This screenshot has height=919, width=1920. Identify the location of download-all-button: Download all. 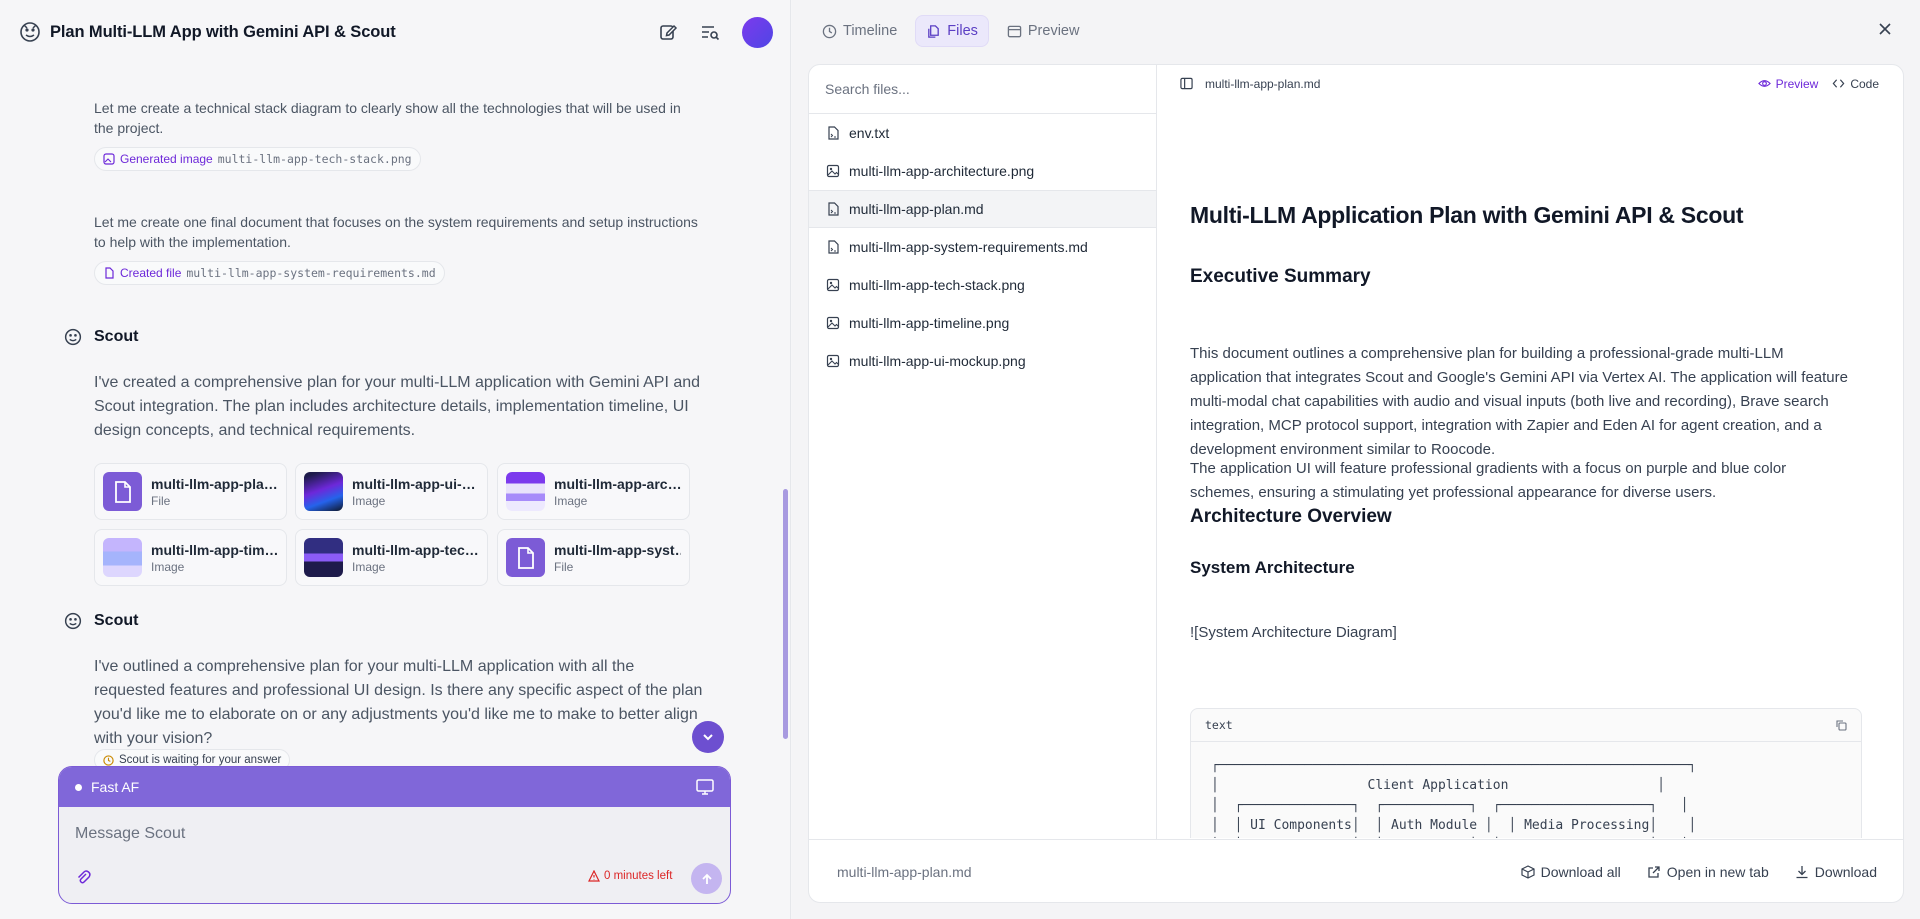
(1570, 872).